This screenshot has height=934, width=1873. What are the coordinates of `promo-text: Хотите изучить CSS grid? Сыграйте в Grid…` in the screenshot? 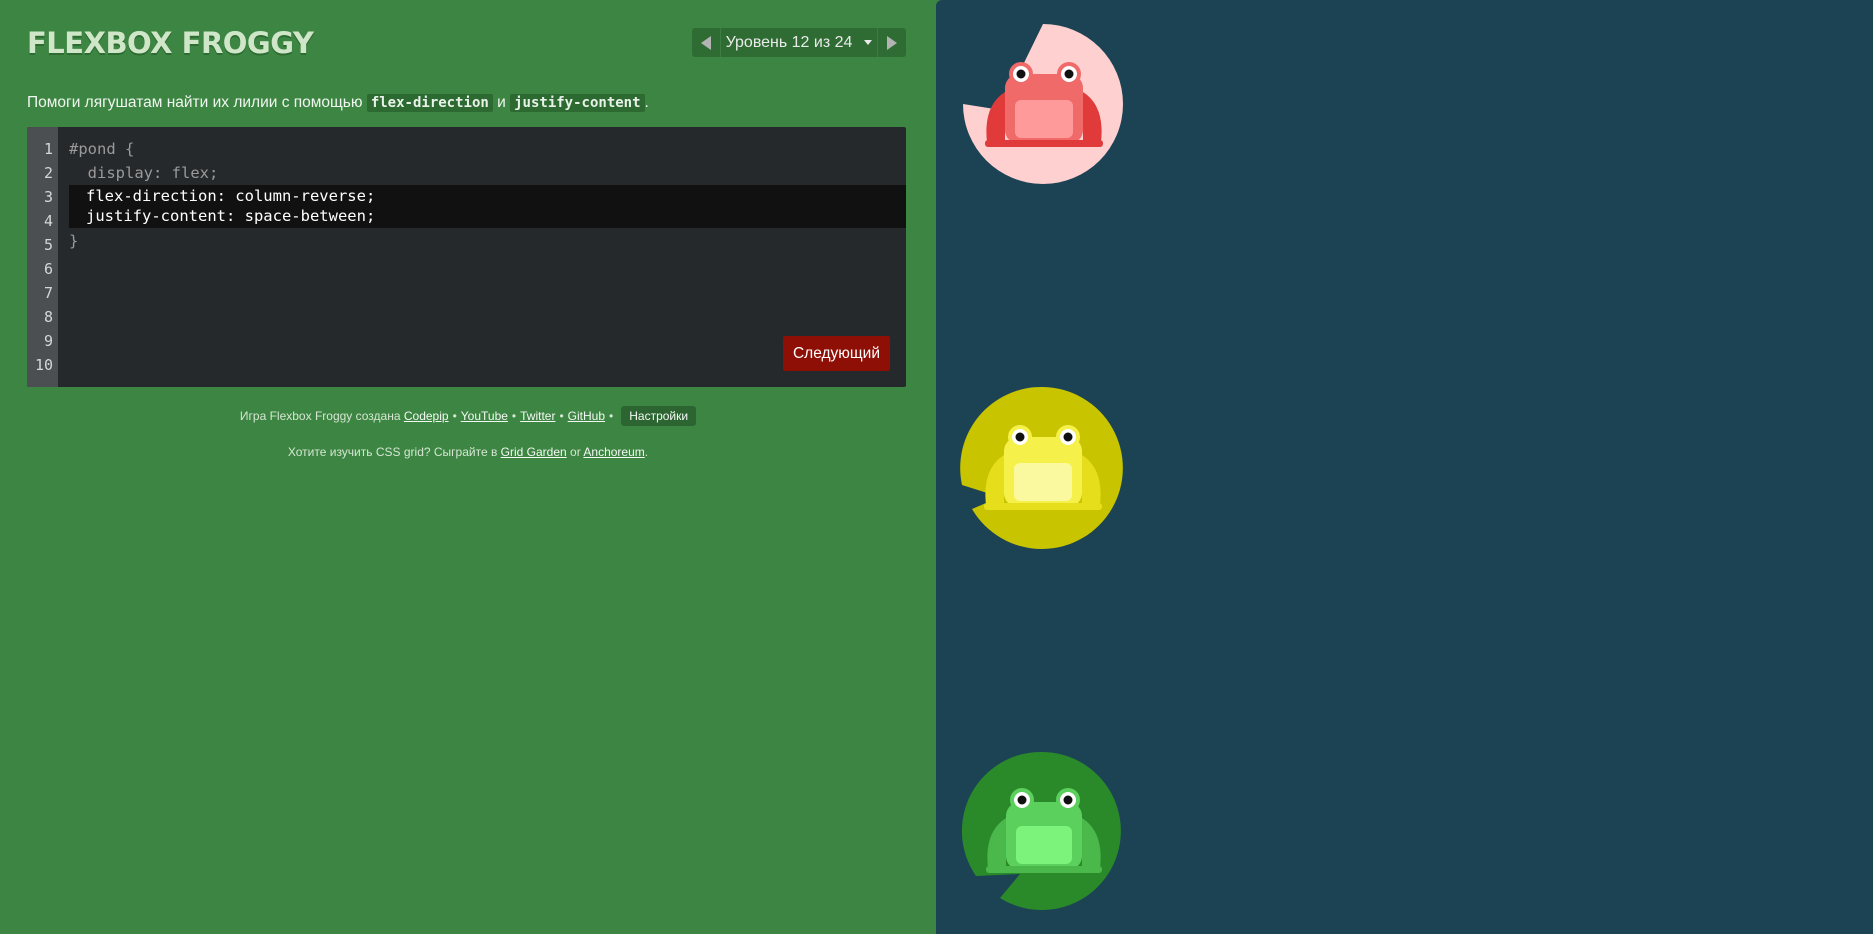 It's located at (468, 452).